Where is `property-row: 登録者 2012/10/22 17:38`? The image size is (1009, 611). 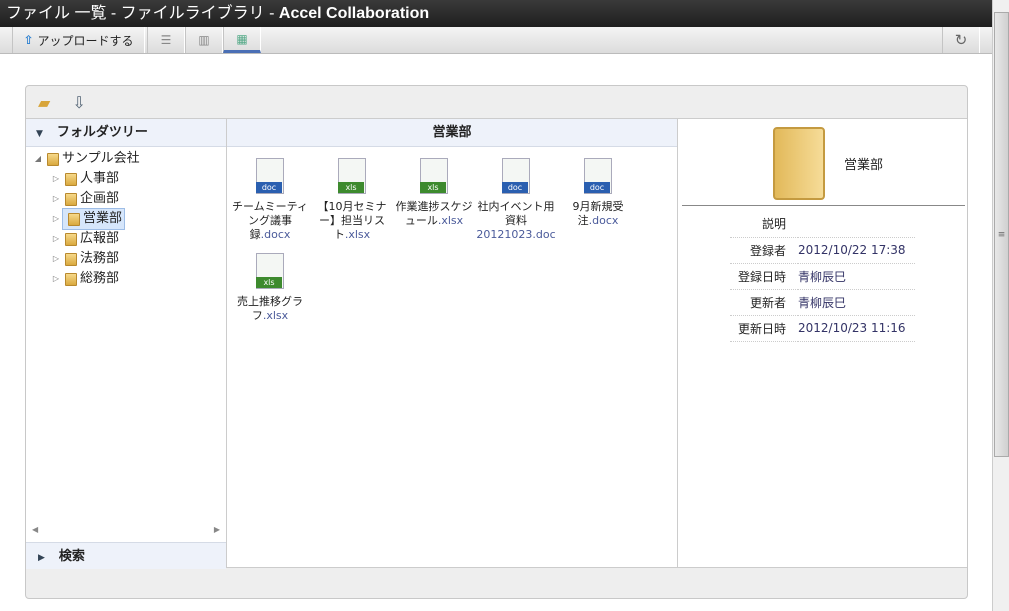
property-row: 登録者 2012/10/22 17:38 is located at coordinates (822, 250).